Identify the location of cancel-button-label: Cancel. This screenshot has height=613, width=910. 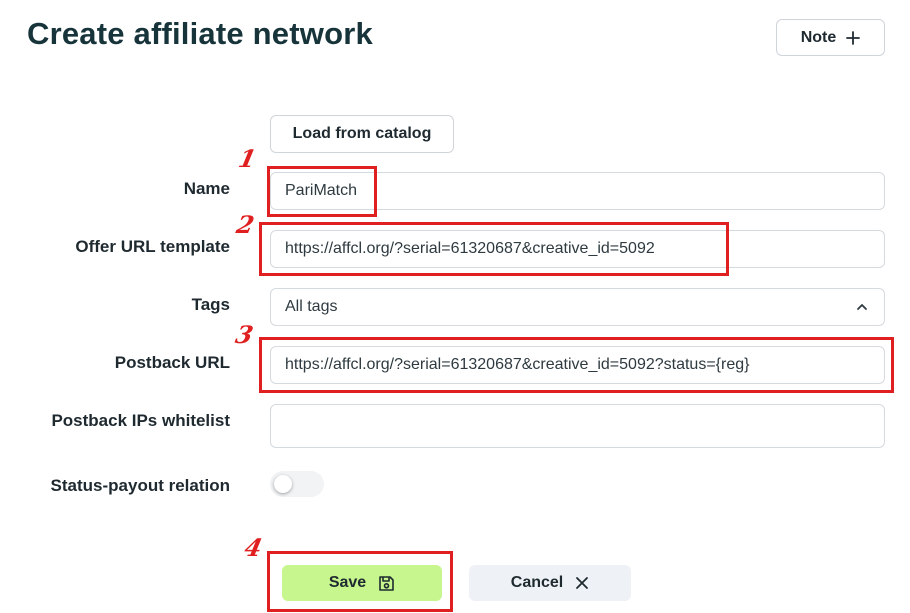
(537, 582).